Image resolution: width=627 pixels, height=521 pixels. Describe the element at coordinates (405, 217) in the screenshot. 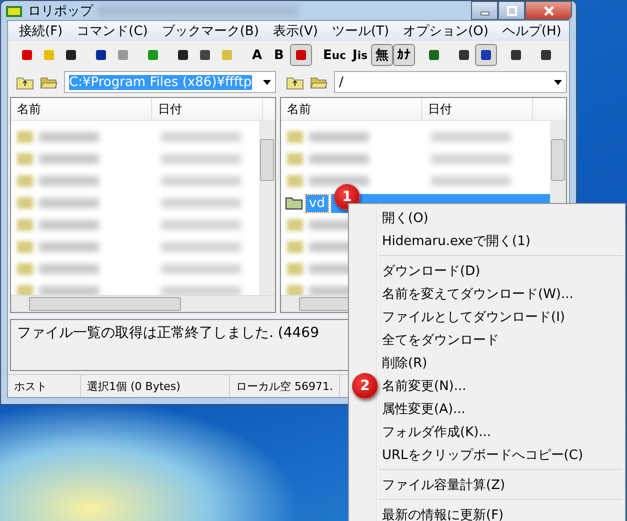

I see `context-menu-item: 開く(O)` at that location.